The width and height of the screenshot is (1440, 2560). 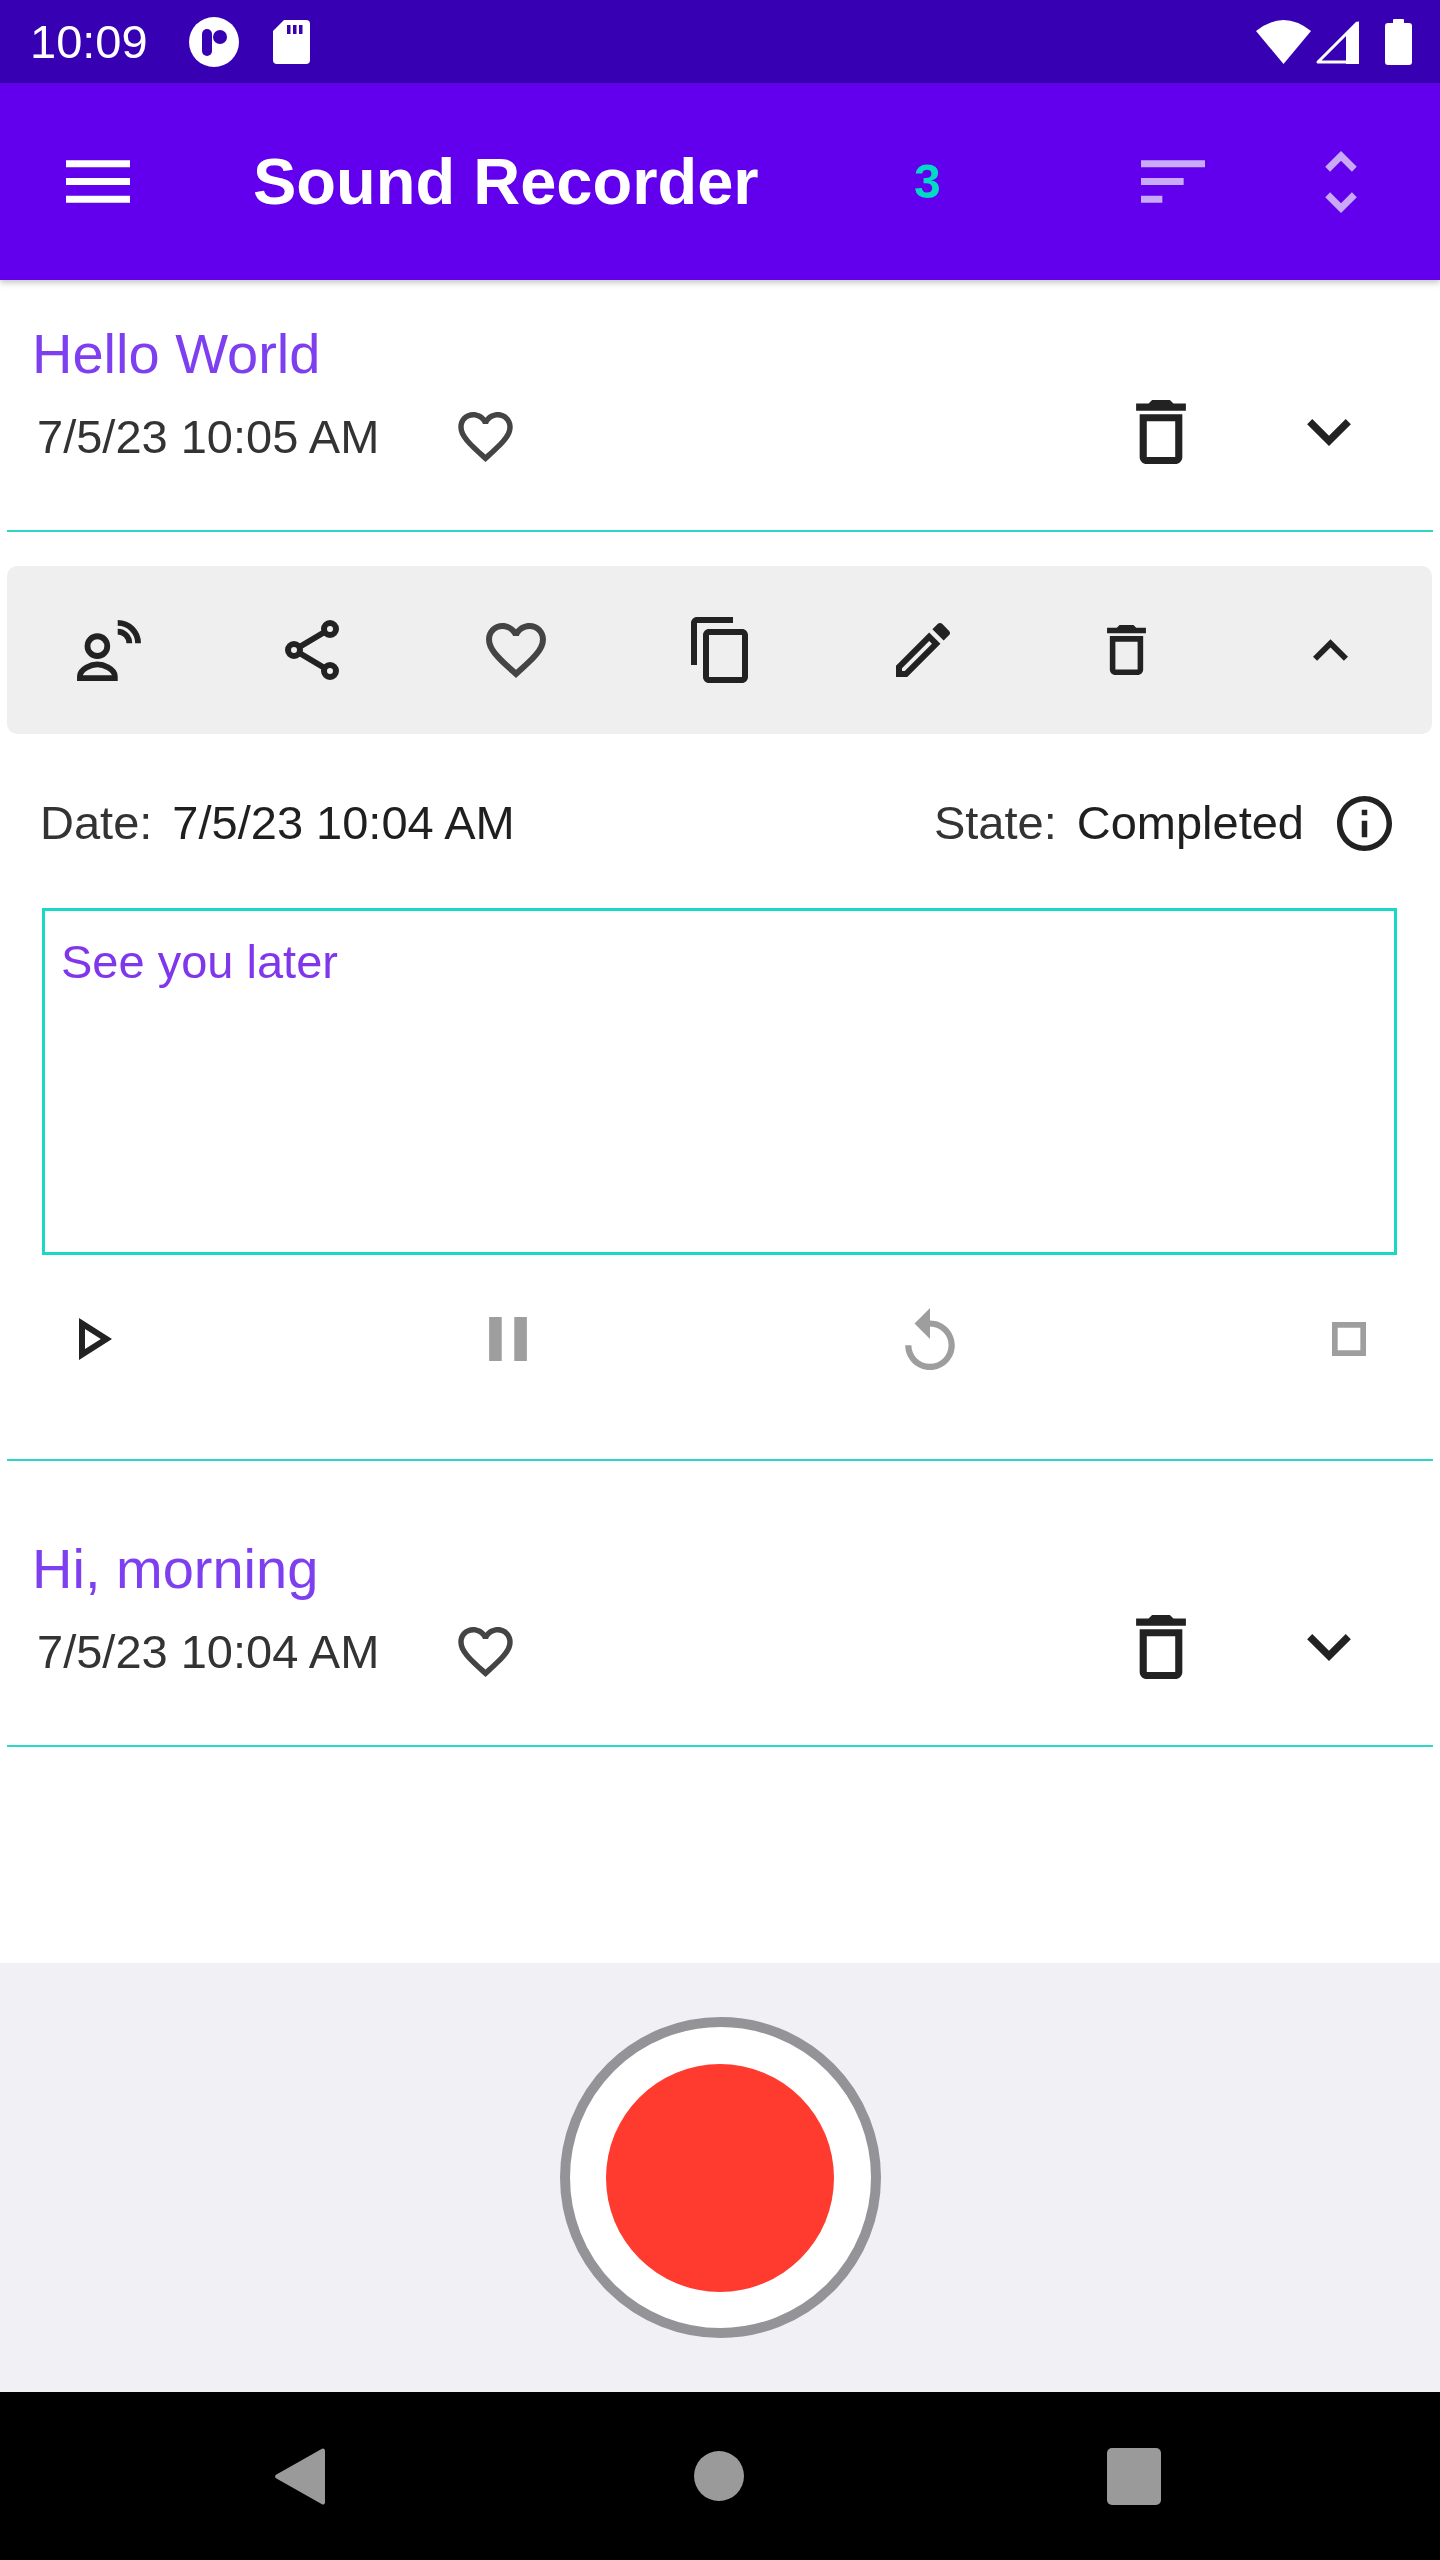 What do you see at coordinates (719, 1081) in the screenshot?
I see `note-field: See you later` at bounding box center [719, 1081].